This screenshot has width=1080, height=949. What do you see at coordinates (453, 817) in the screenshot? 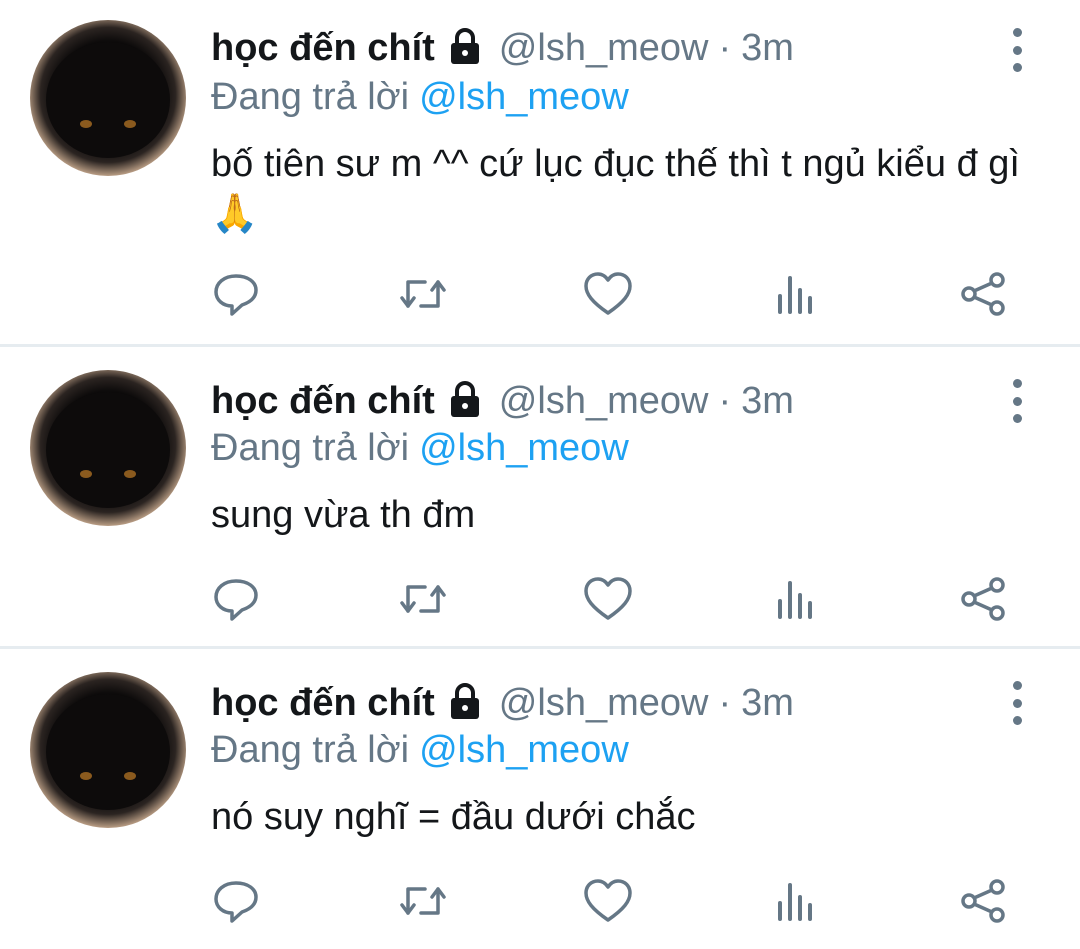
I see `tweet-text: nó suy nghĩ = đầu dưới chắc` at bounding box center [453, 817].